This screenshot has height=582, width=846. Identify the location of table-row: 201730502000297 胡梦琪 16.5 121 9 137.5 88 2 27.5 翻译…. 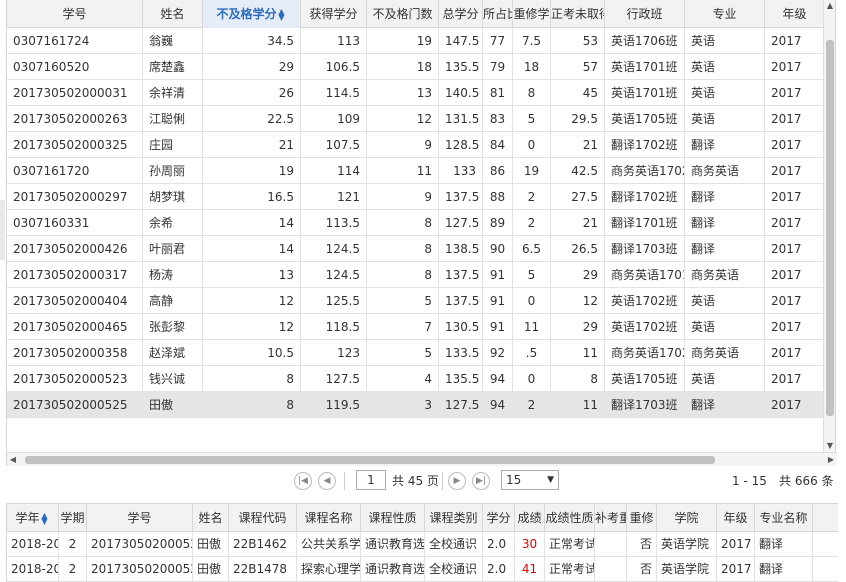
(416, 197).